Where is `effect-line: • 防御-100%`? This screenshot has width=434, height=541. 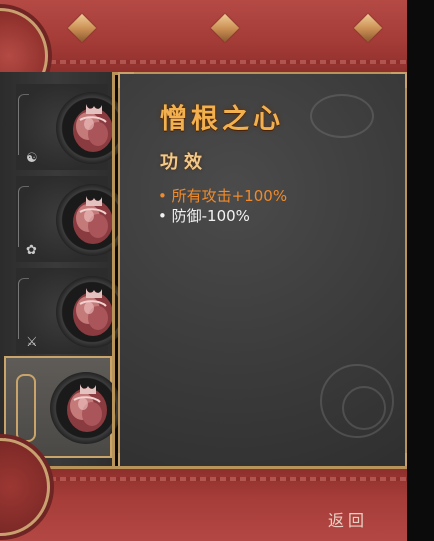
effect-line: • 防御-100% is located at coordinates (204, 216).